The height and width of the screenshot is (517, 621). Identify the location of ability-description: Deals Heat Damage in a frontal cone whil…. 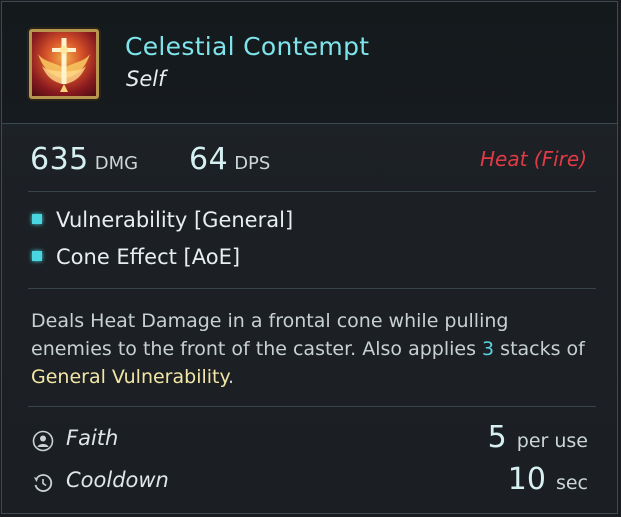
(311, 349).